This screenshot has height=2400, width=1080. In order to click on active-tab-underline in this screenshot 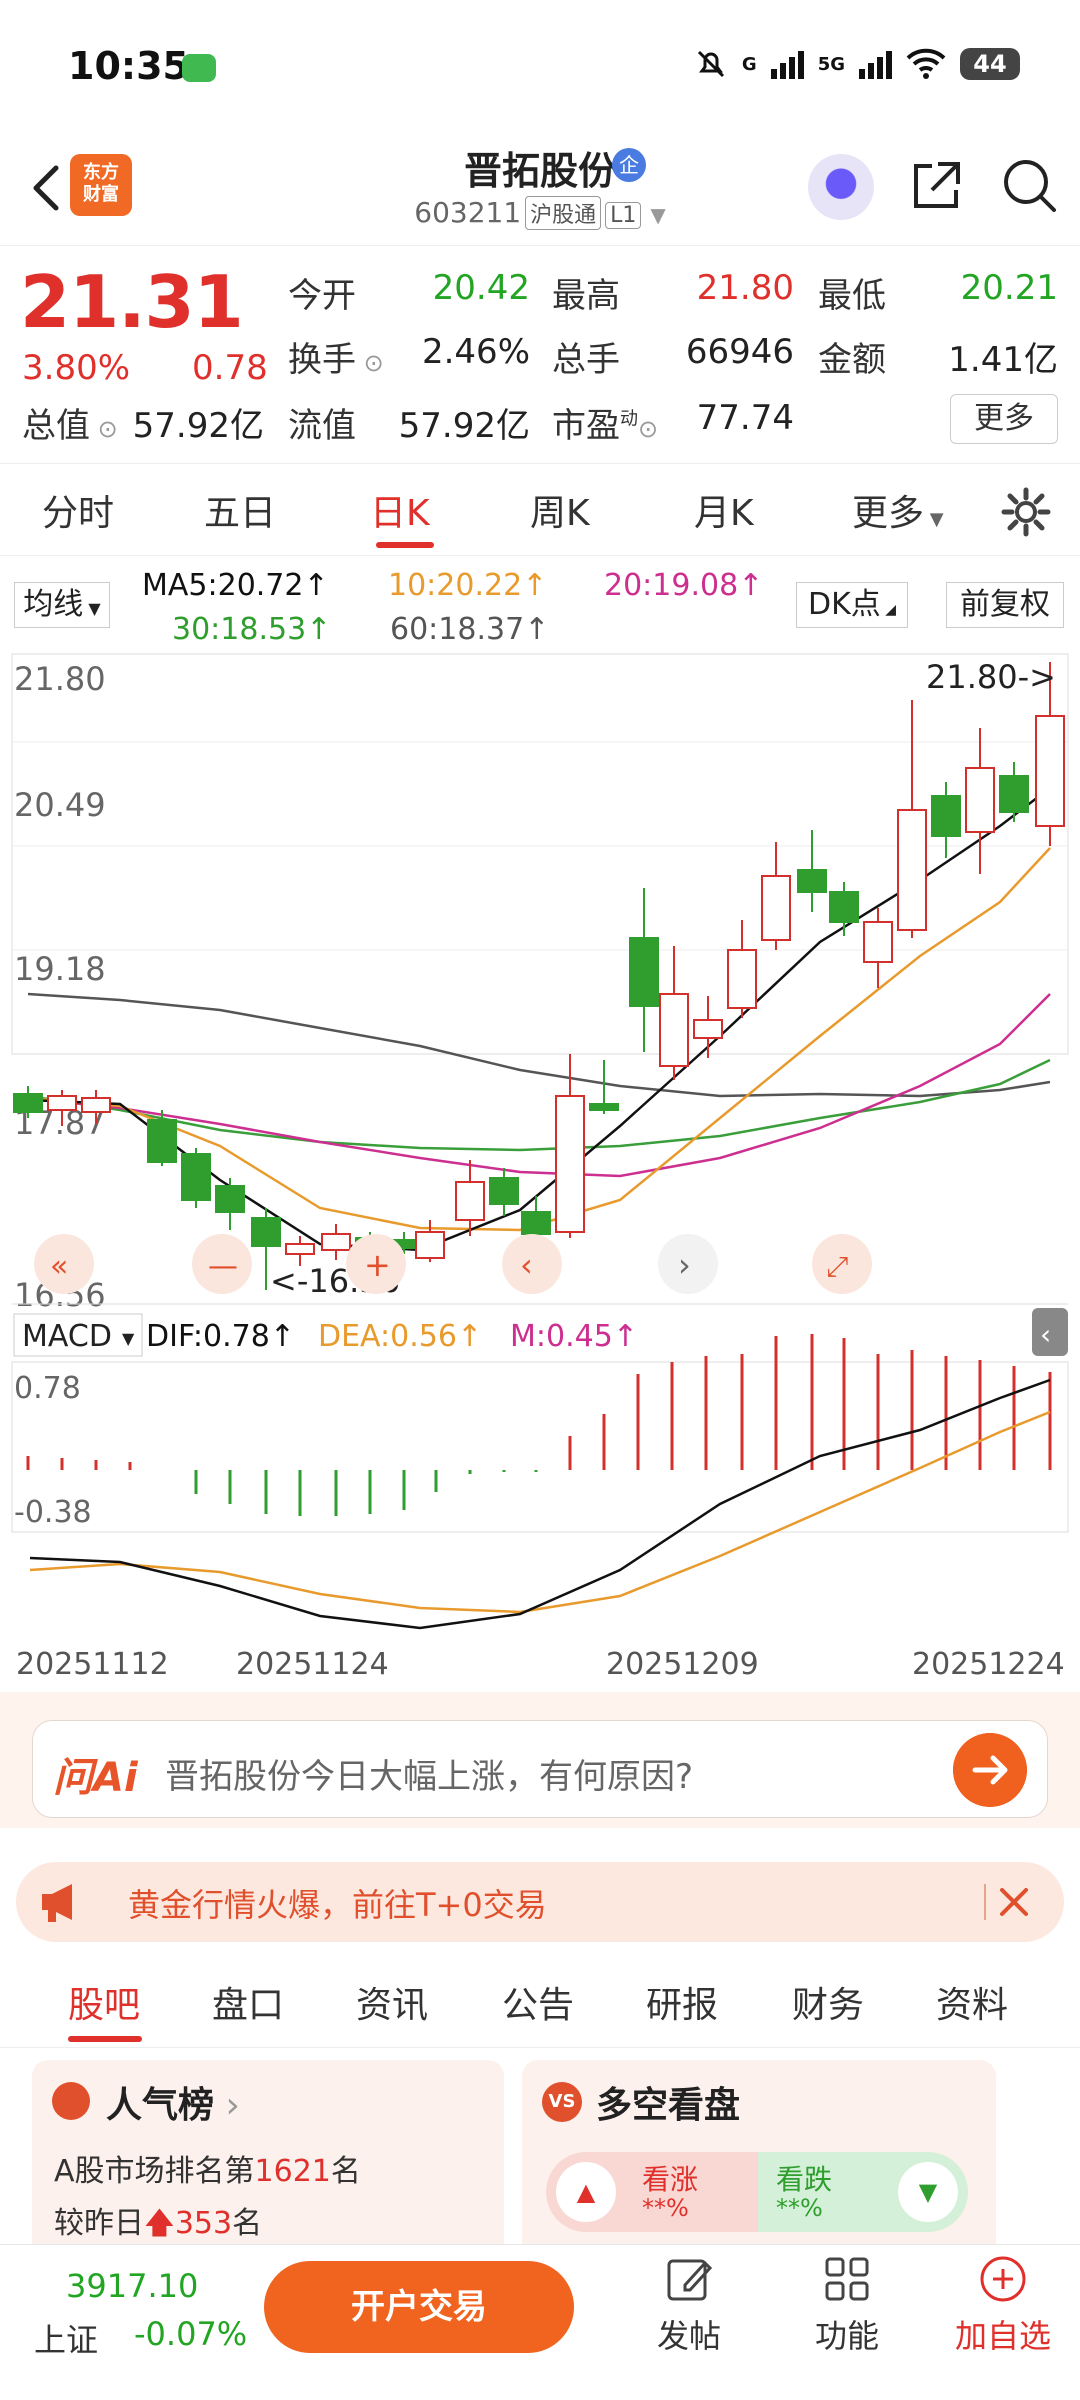, I will do `click(105, 2039)`.